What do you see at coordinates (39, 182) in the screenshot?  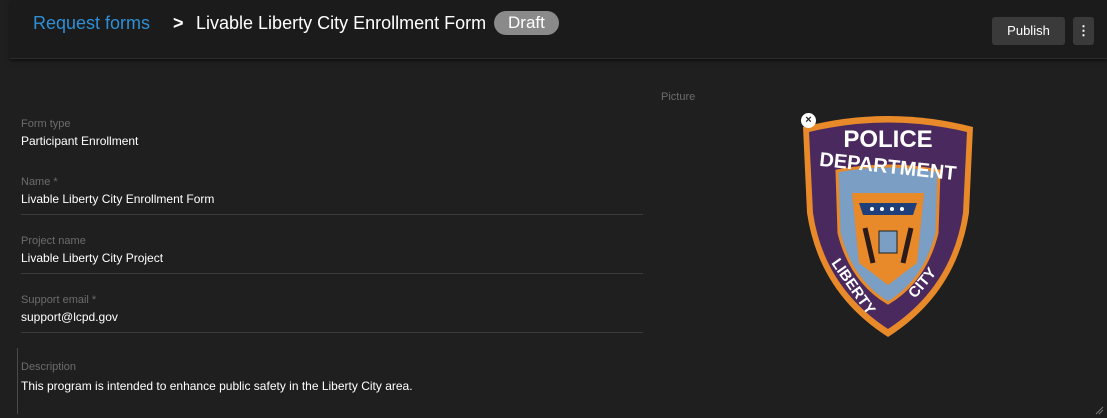 I see `name-label: Name *` at bounding box center [39, 182].